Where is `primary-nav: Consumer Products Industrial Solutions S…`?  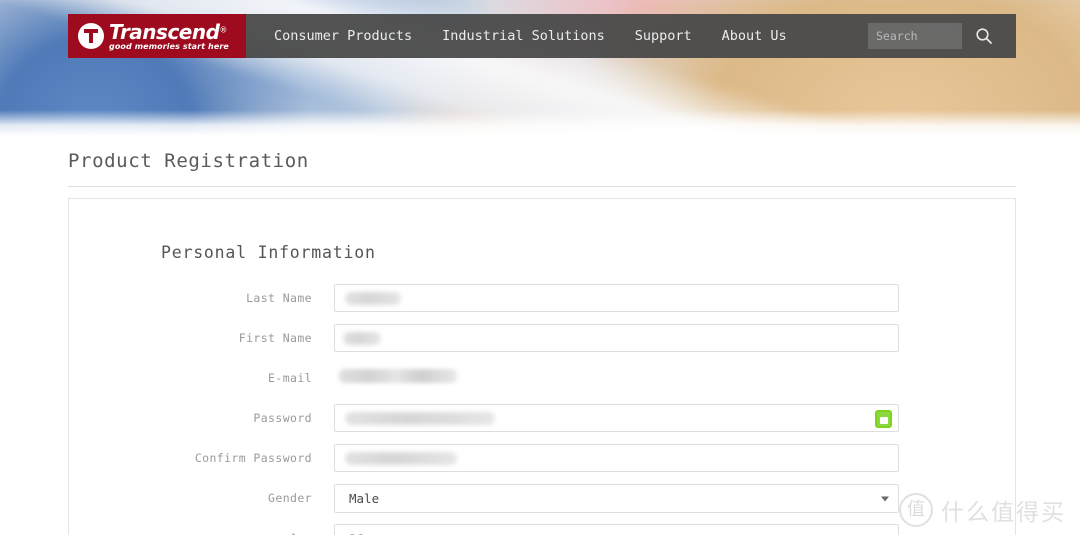
primary-nav: Consumer Products Industrial Solutions S… is located at coordinates (557, 36).